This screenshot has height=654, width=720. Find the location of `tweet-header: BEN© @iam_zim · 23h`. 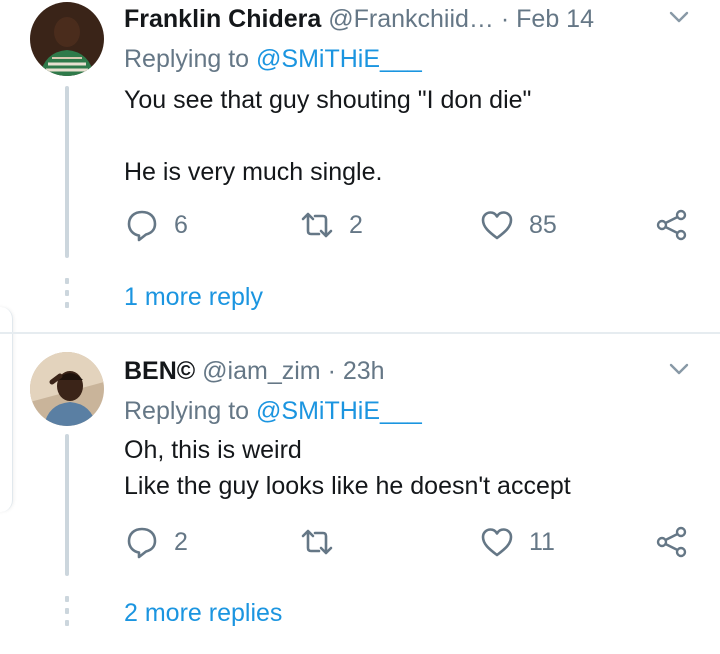

tweet-header: BEN© @iam_zim · 23h is located at coordinates (254, 371).